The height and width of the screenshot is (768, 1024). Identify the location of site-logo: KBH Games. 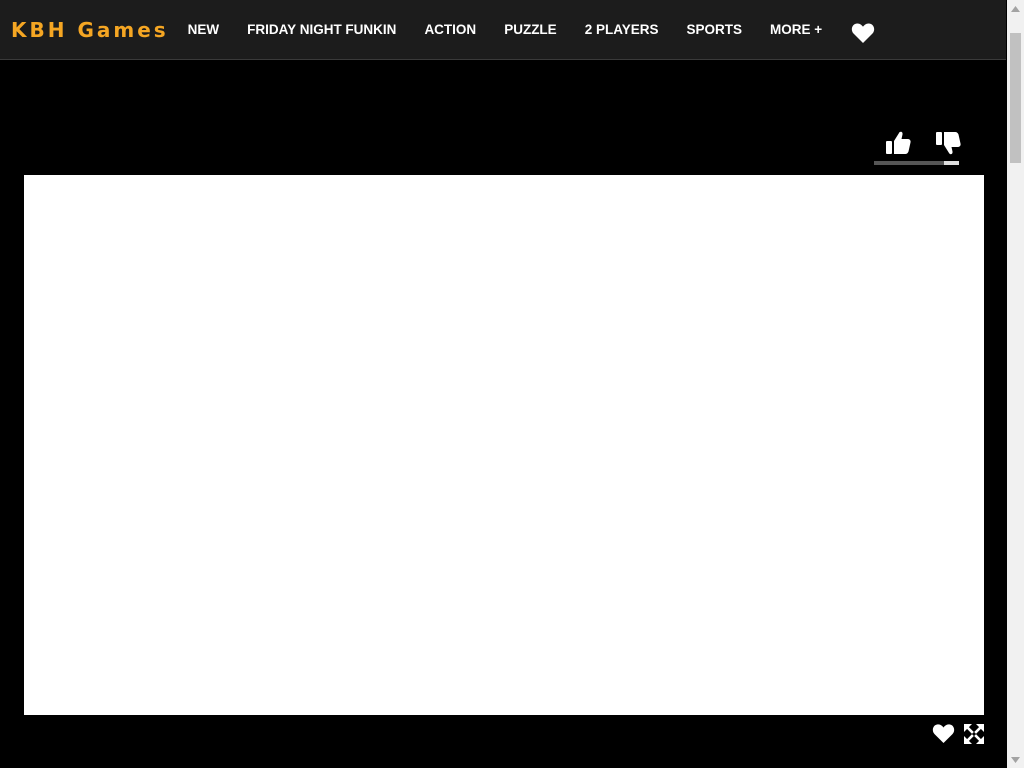
(90, 30).